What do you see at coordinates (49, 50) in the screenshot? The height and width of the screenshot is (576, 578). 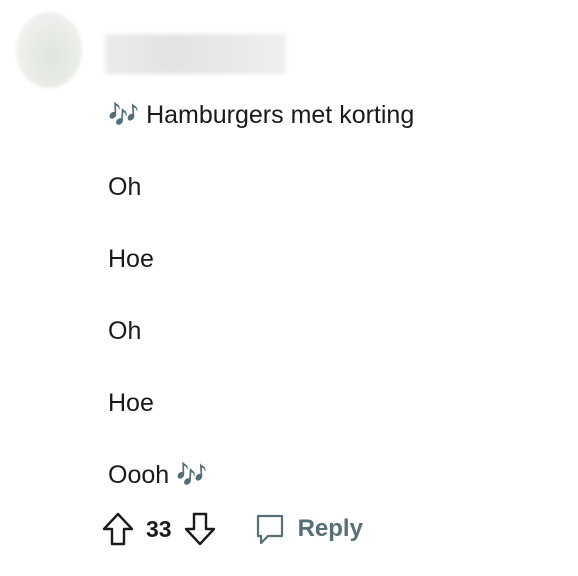 I see `avatar` at bounding box center [49, 50].